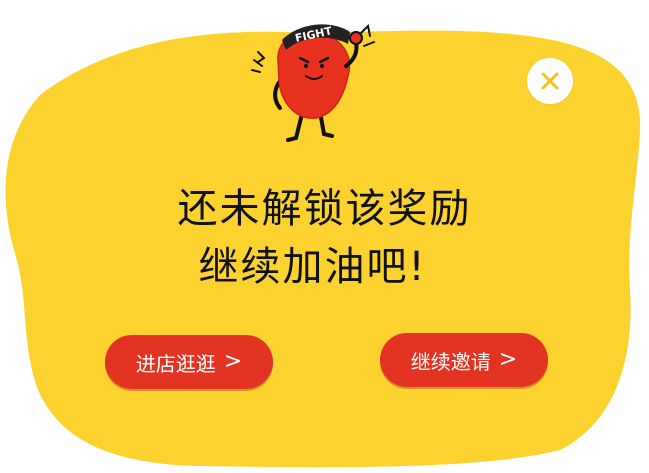 Image resolution: width=649 pixels, height=473 pixels. I want to click on visit-store-button: 进店逛逛 >, so click(189, 362).